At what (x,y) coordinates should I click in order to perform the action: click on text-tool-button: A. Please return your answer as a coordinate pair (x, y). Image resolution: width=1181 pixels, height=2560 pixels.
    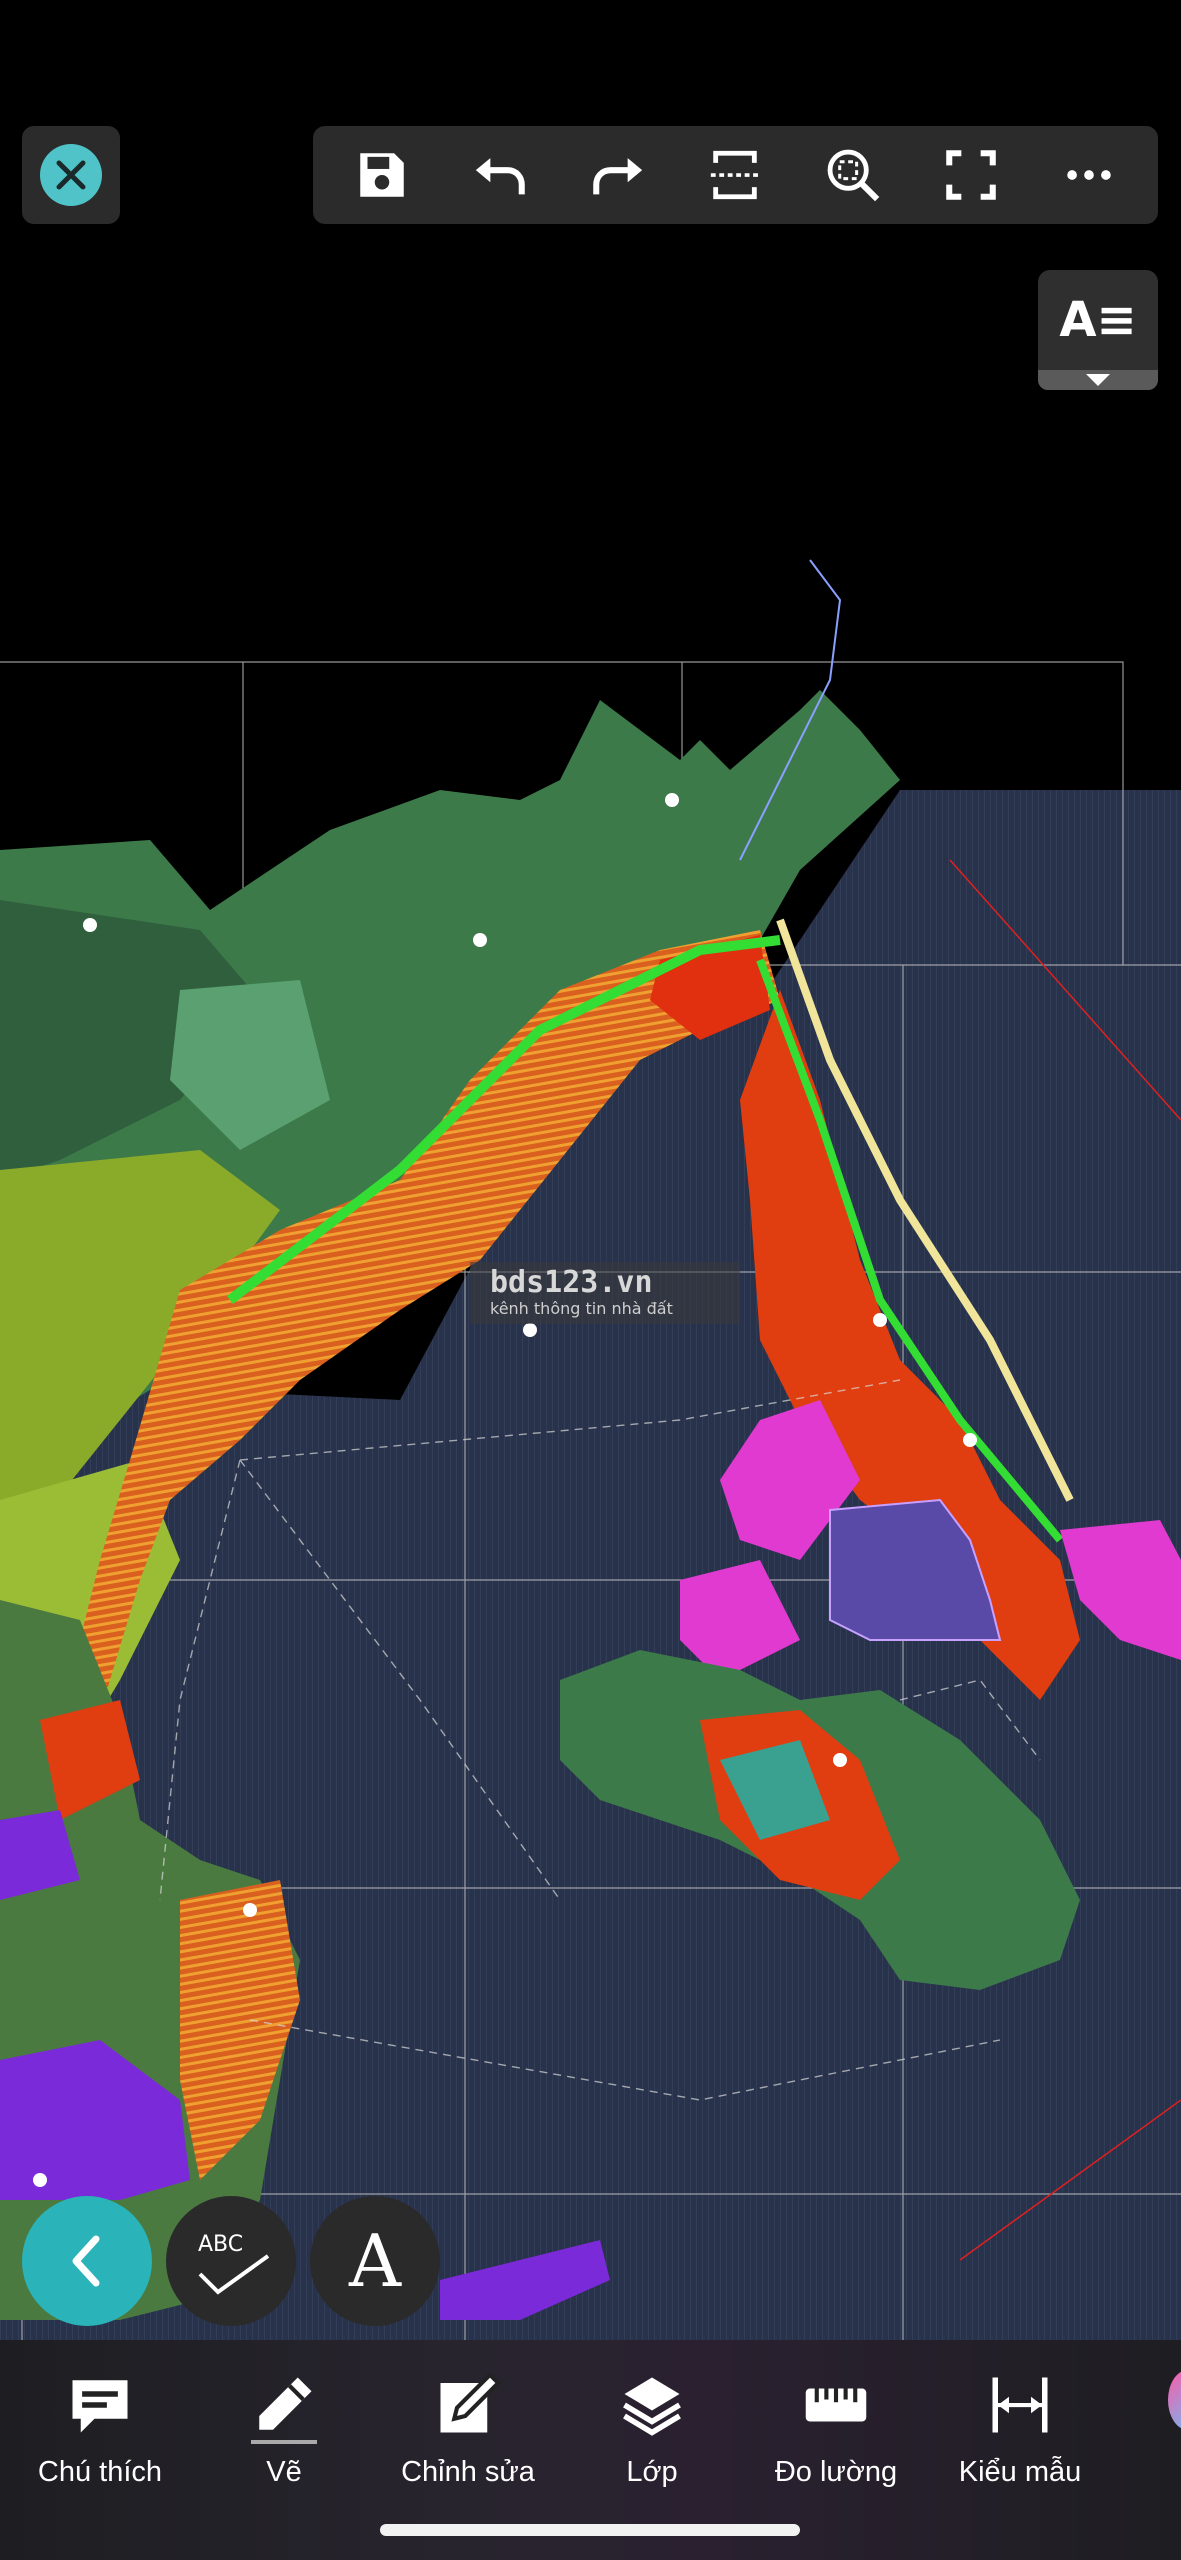
    Looking at the image, I should click on (375, 2261).